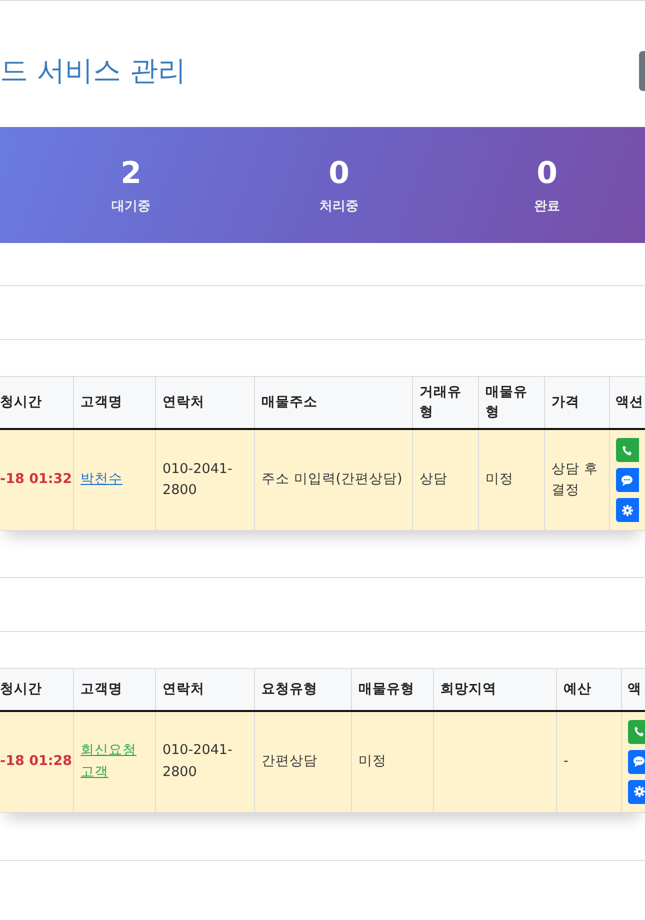 The image size is (645, 920). I want to click on request-time: -18 01:32, so click(36, 479).